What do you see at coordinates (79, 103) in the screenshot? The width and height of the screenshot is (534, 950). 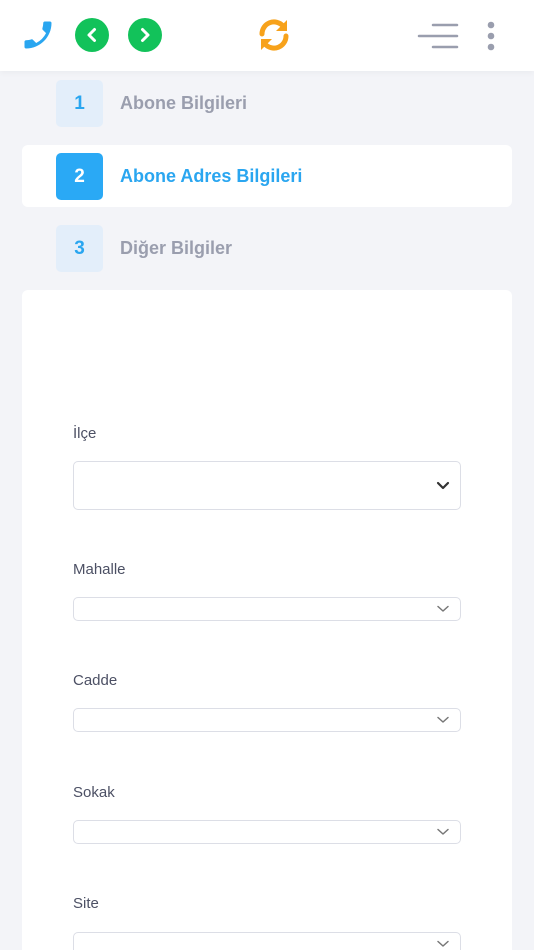 I see `step-number: 1` at bounding box center [79, 103].